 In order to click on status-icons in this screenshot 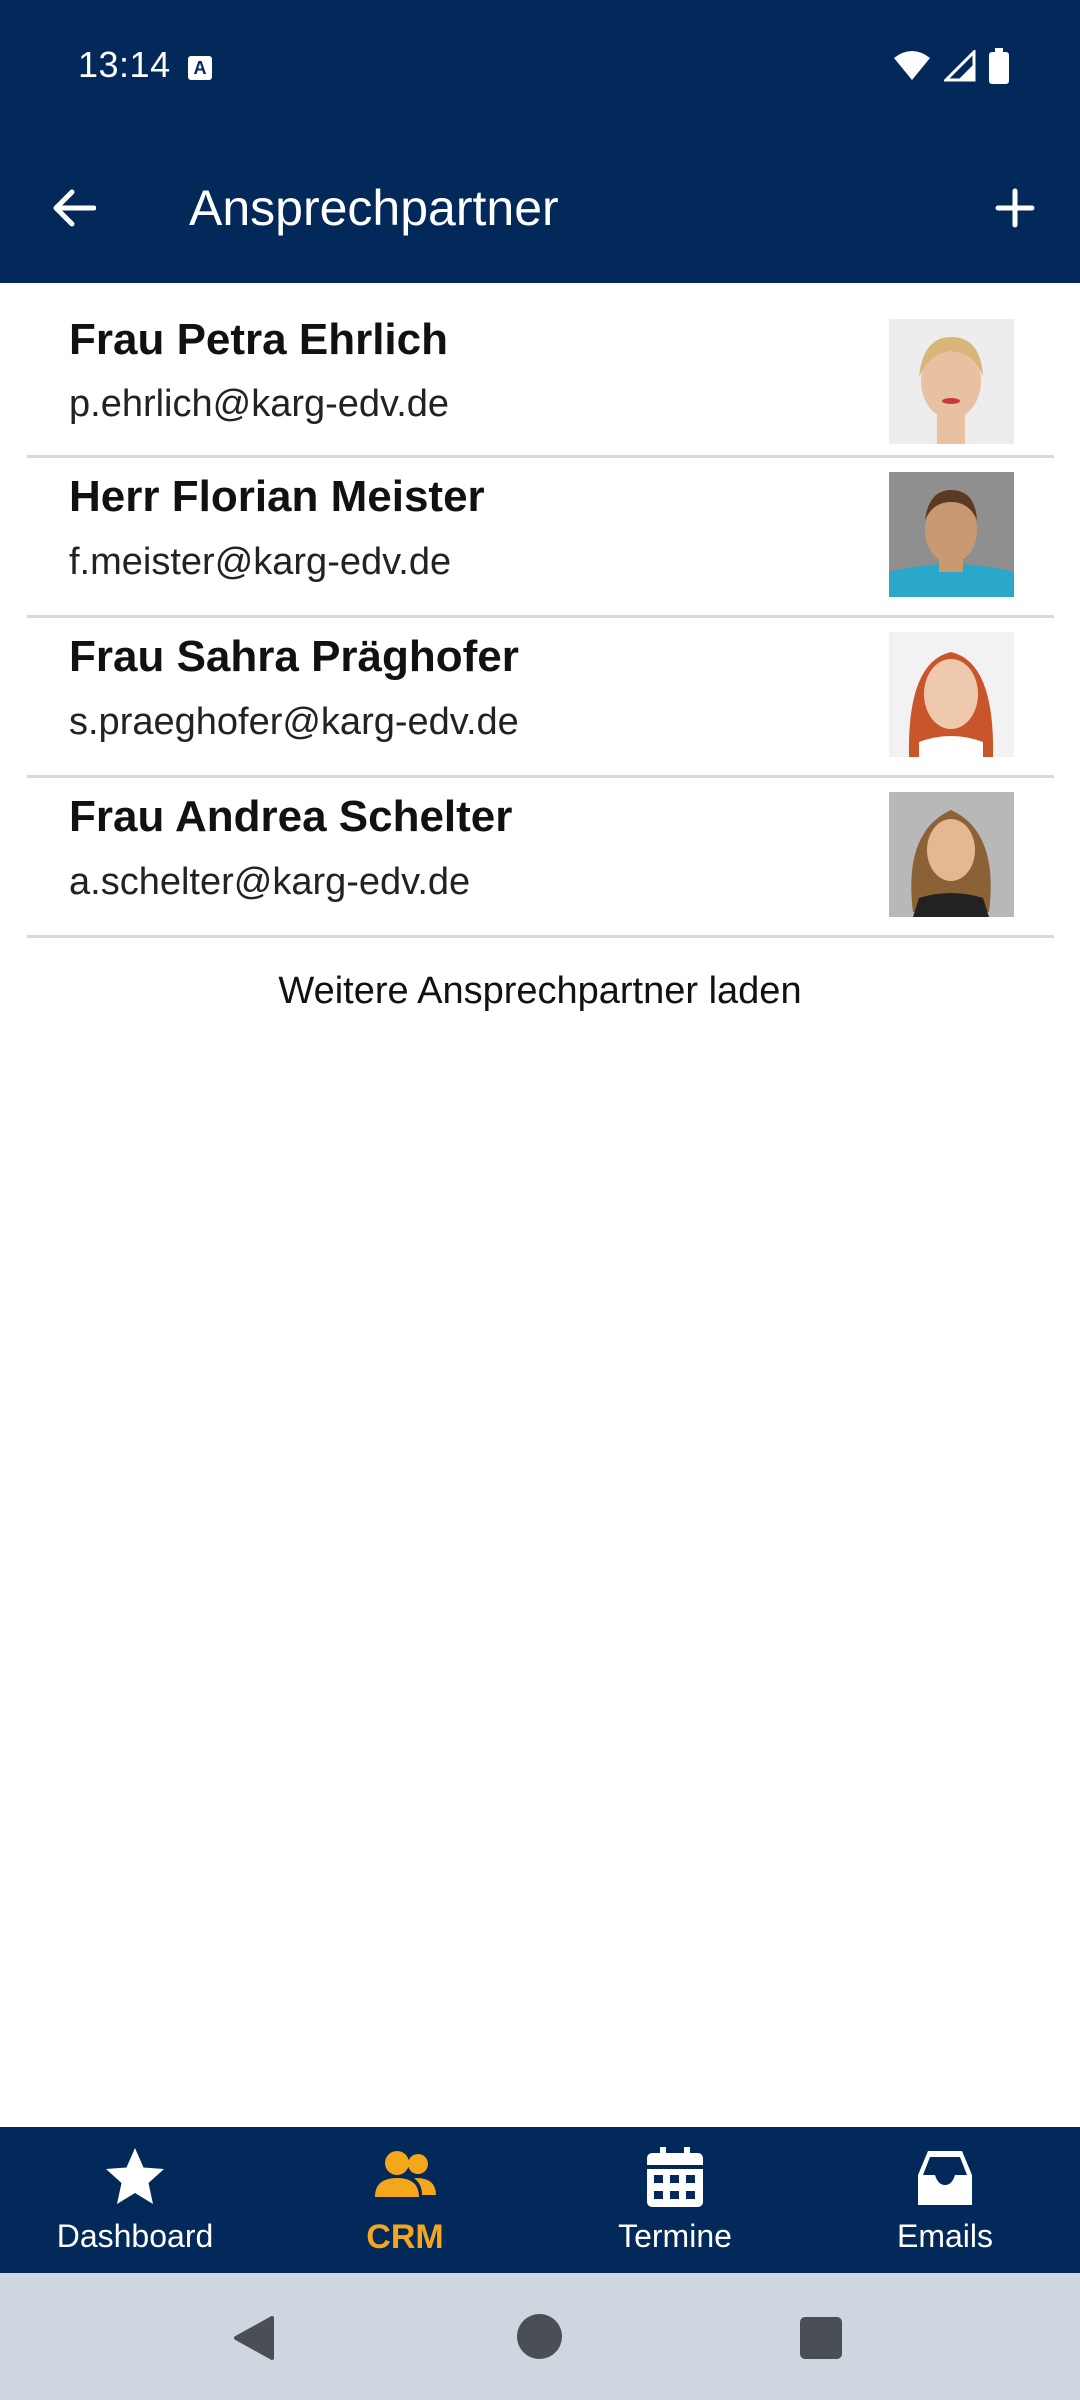, I will do `click(951, 66)`.